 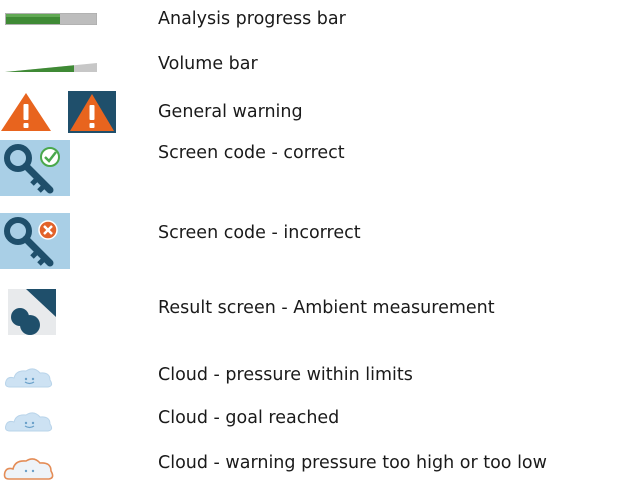 What do you see at coordinates (208, 64) in the screenshot?
I see `legend-label: Volume bar` at bounding box center [208, 64].